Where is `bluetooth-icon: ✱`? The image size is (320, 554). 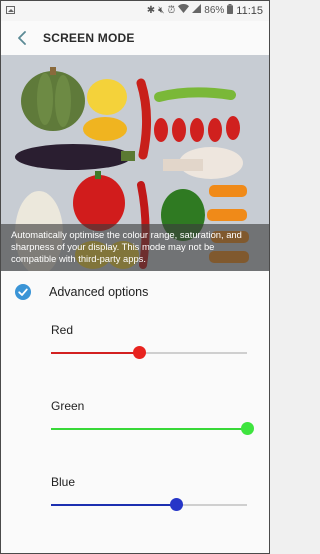 bluetooth-icon: ✱ is located at coordinates (151, 10).